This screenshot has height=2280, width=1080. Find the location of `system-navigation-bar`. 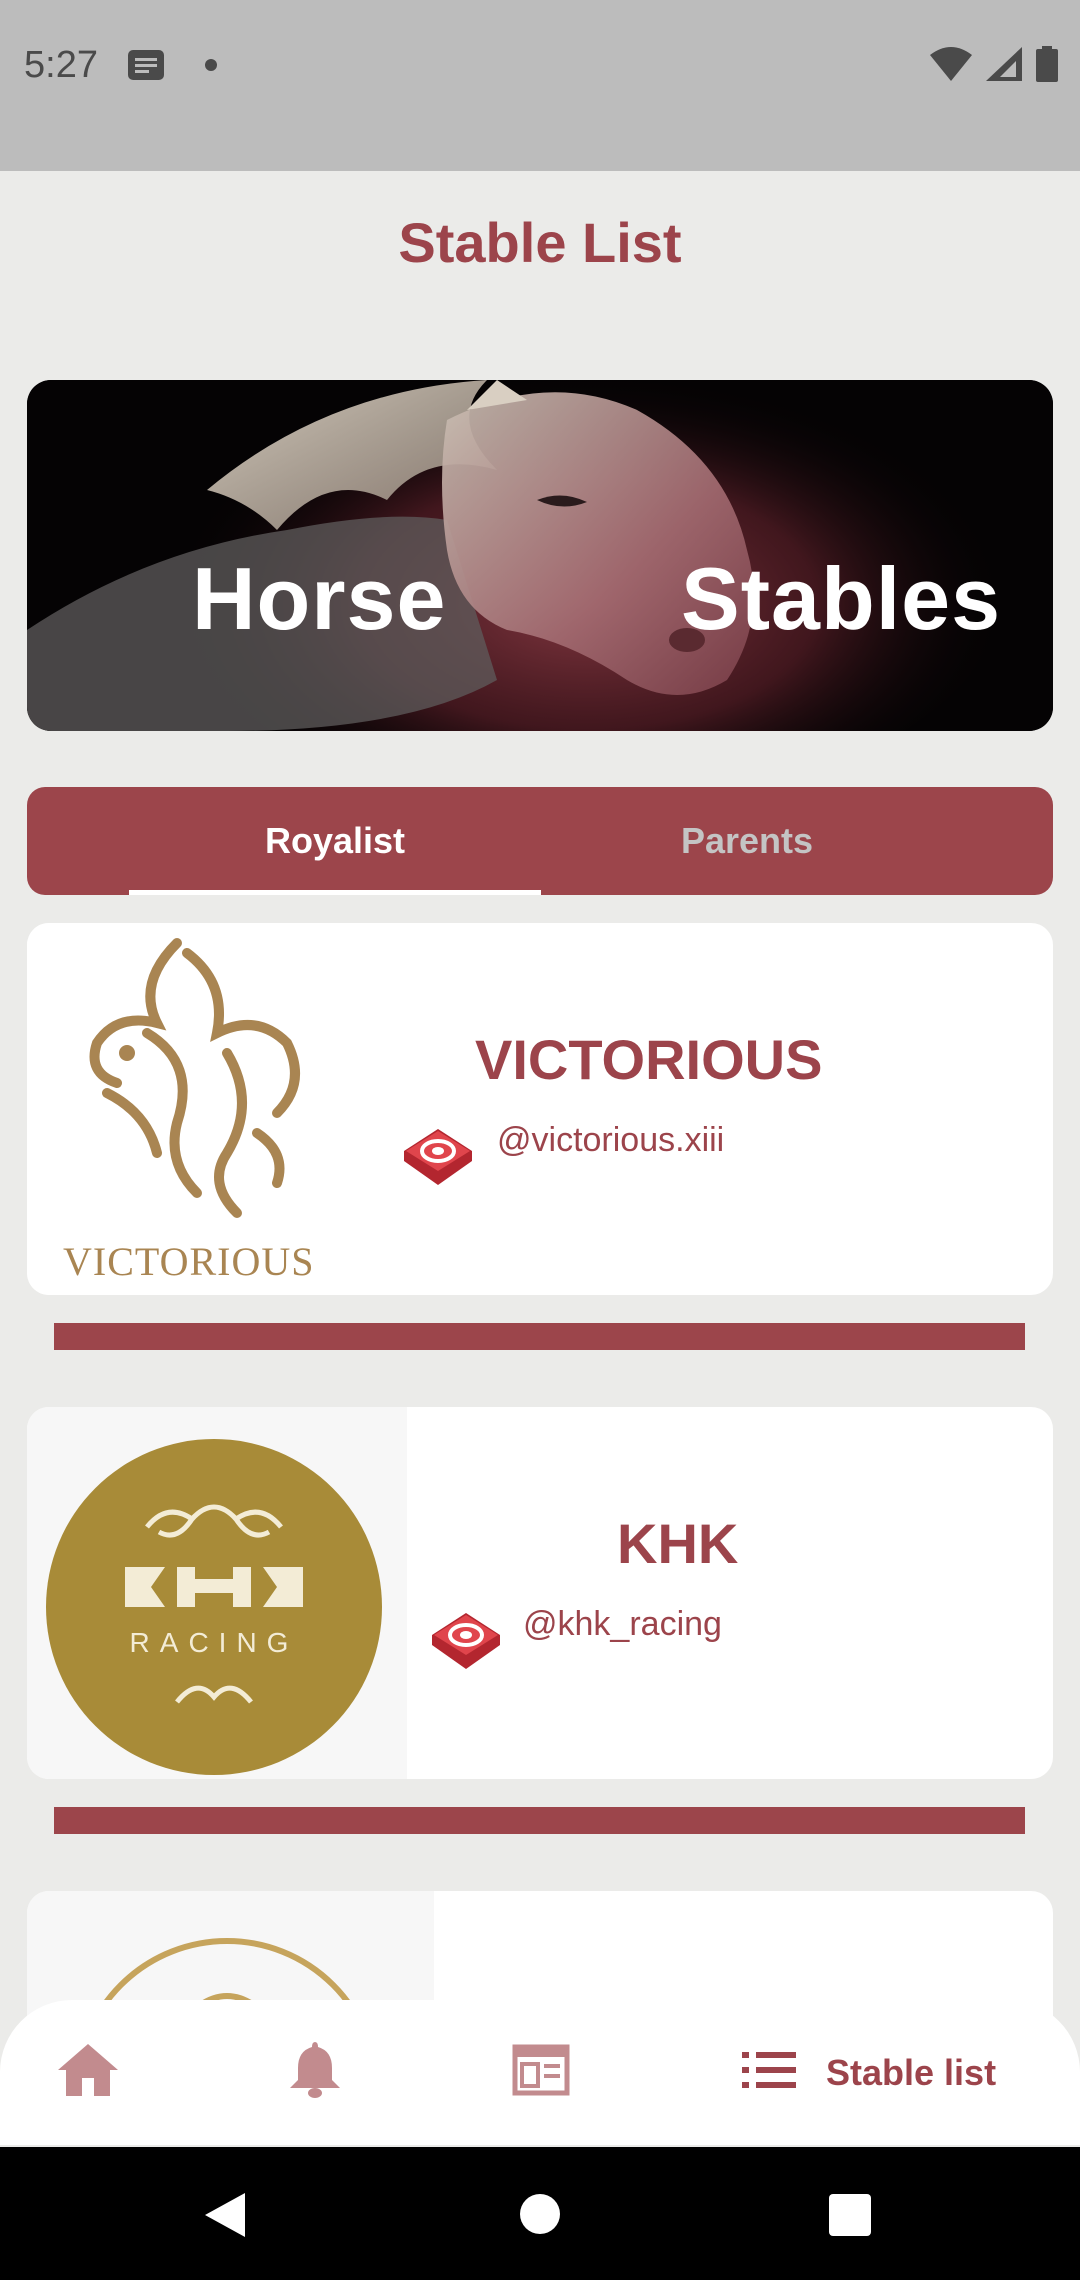

system-navigation-bar is located at coordinates (540, 2213).